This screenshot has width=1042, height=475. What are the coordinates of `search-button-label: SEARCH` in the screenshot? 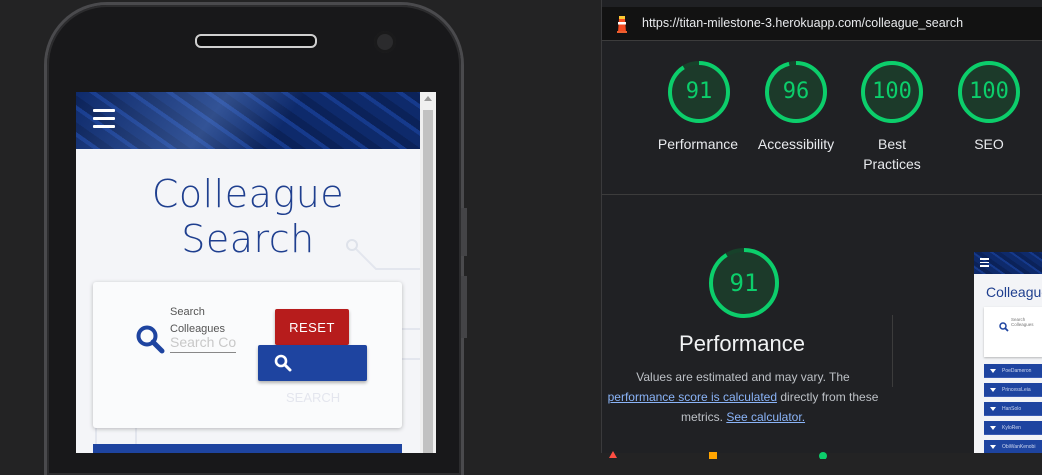 It's located at (313, 397).